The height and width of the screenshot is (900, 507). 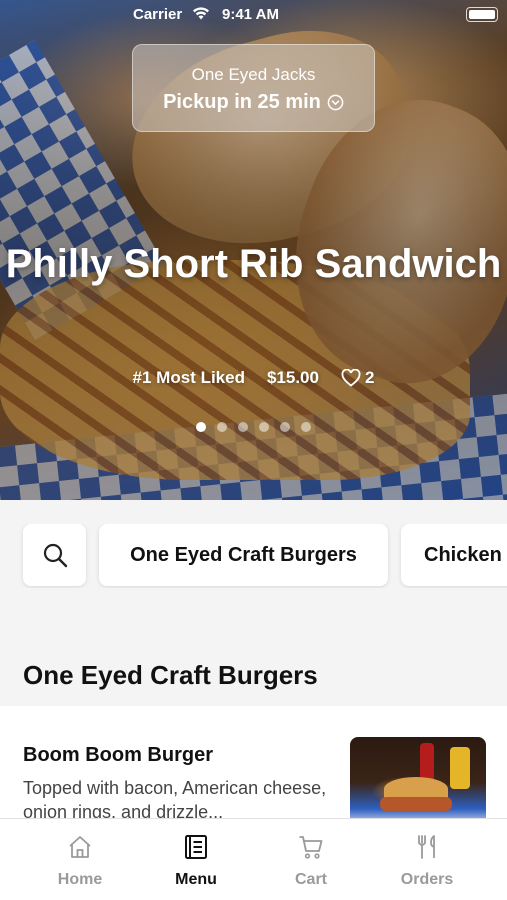 I want to click on utensils-icon, so click(x=426, y=847).